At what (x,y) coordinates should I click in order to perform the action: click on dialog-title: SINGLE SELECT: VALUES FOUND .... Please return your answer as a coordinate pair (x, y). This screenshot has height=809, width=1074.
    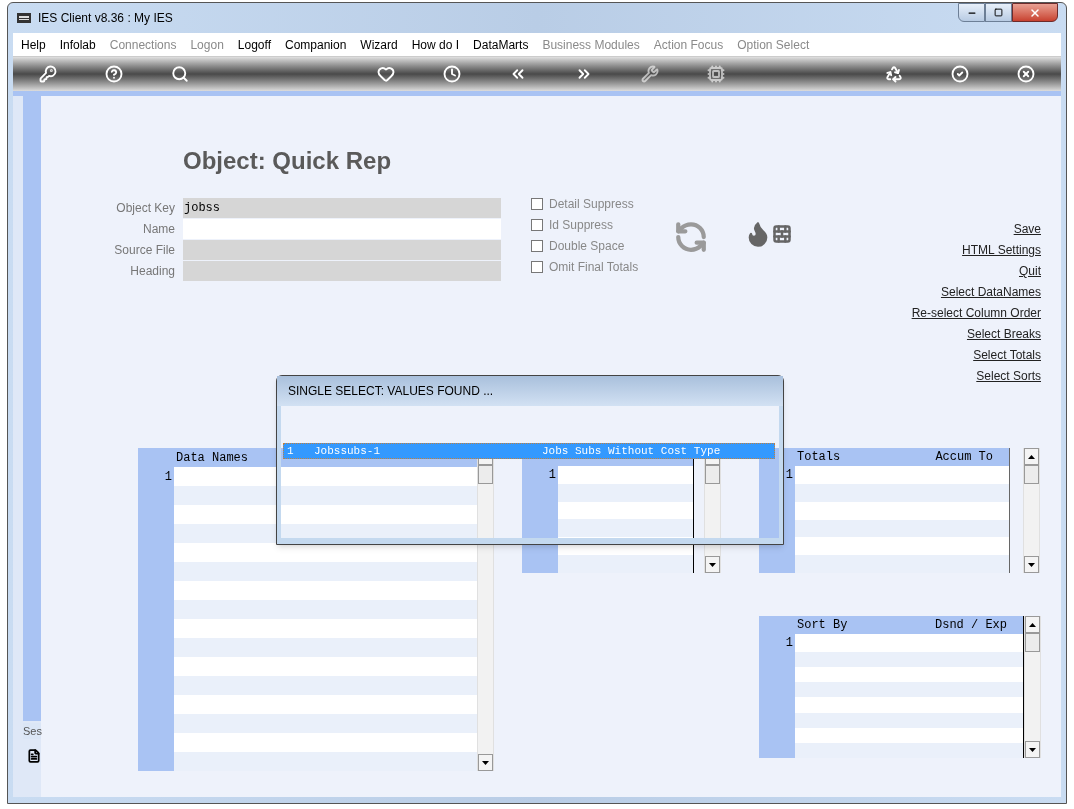
    Looking at the image, I should click on (391, 391).